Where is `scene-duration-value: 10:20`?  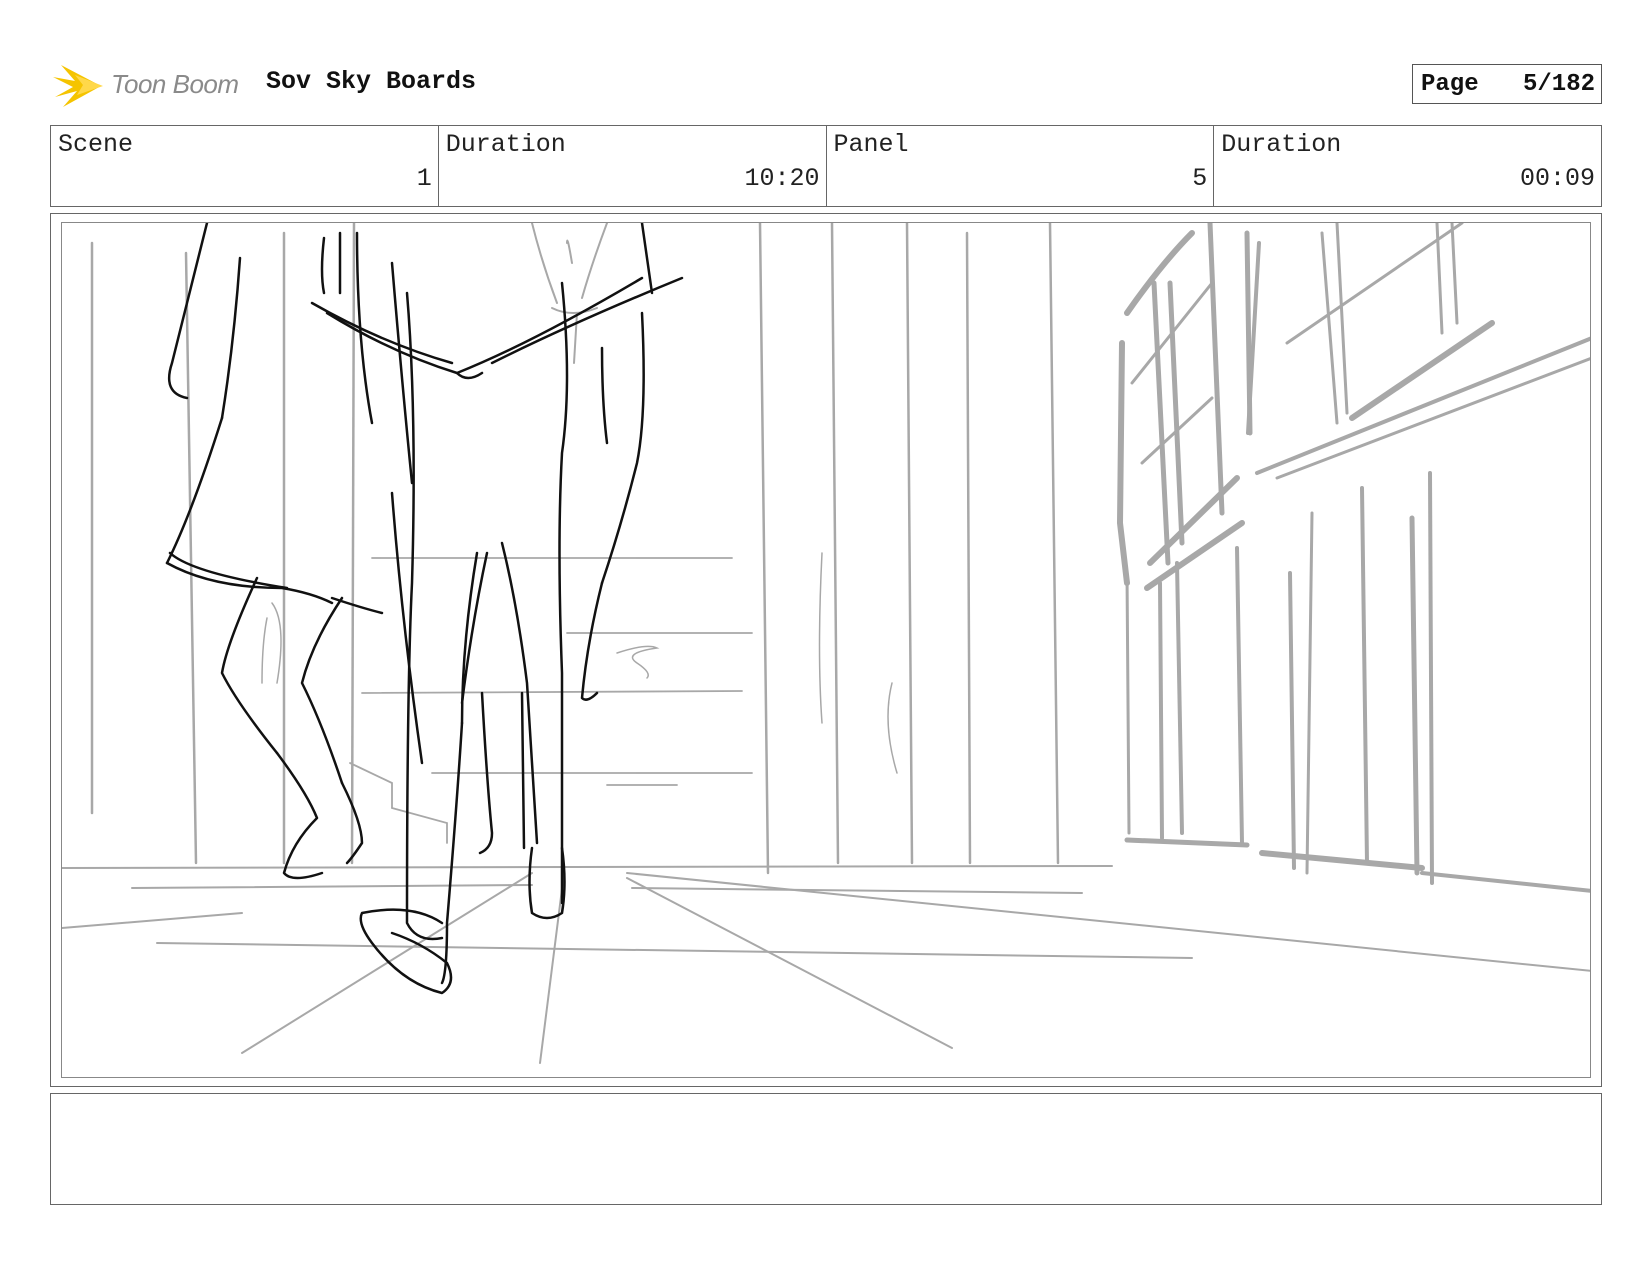
scene-duration-value: 10:20 is located at coordinates (782, 178).